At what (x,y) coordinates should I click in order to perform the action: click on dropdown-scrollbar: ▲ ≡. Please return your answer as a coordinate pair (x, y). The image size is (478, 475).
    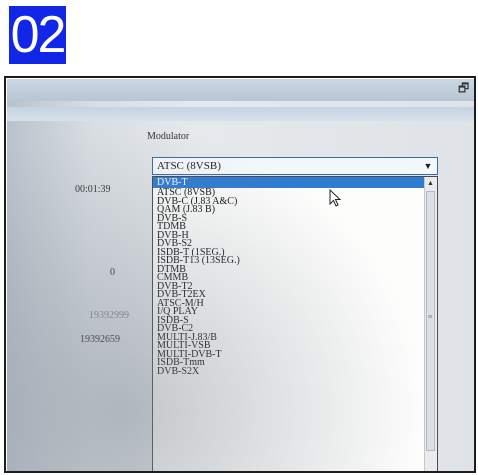
    Looking at the image, I should click on (430, 324).